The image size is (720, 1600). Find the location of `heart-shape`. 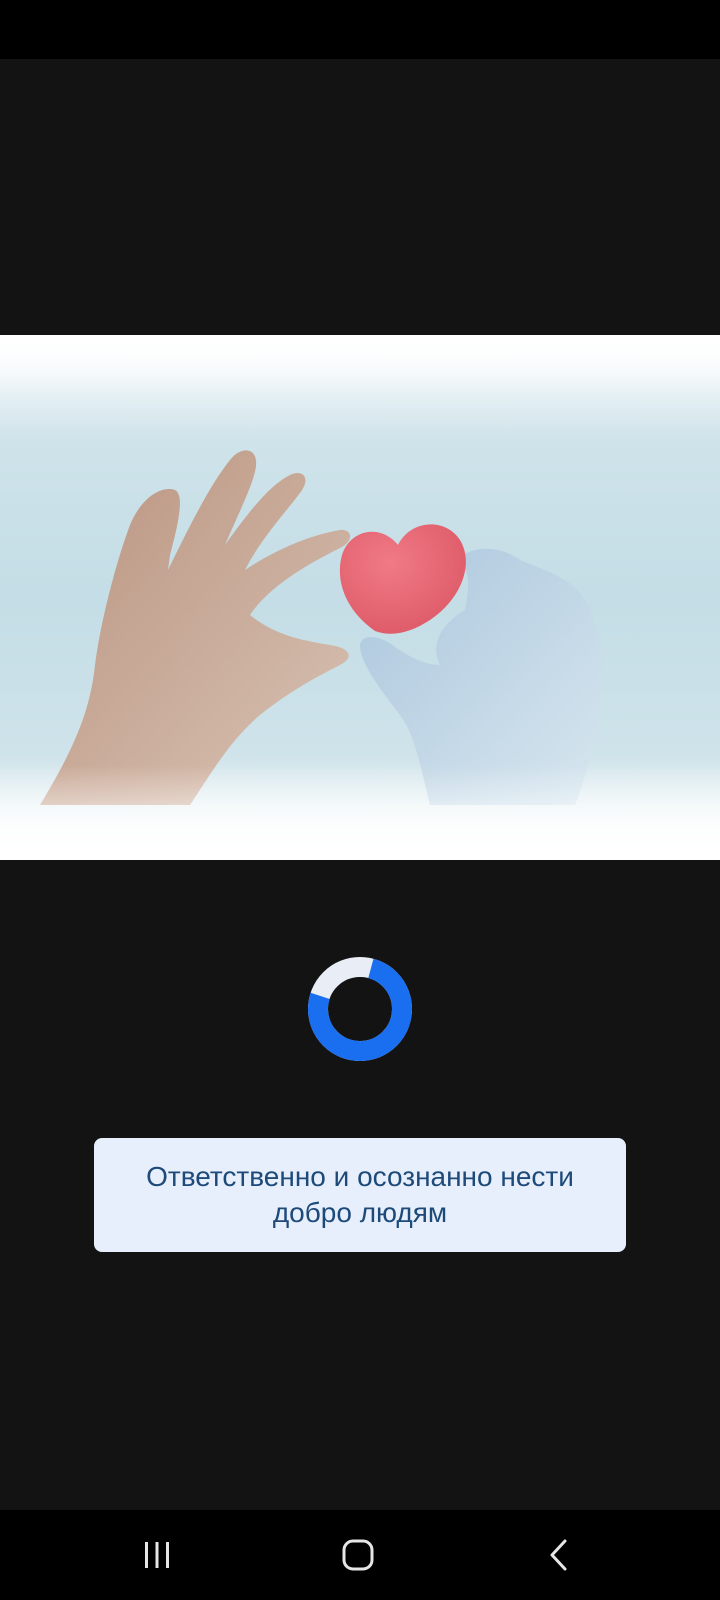

heart-shape is located at coordinates (402, 579).